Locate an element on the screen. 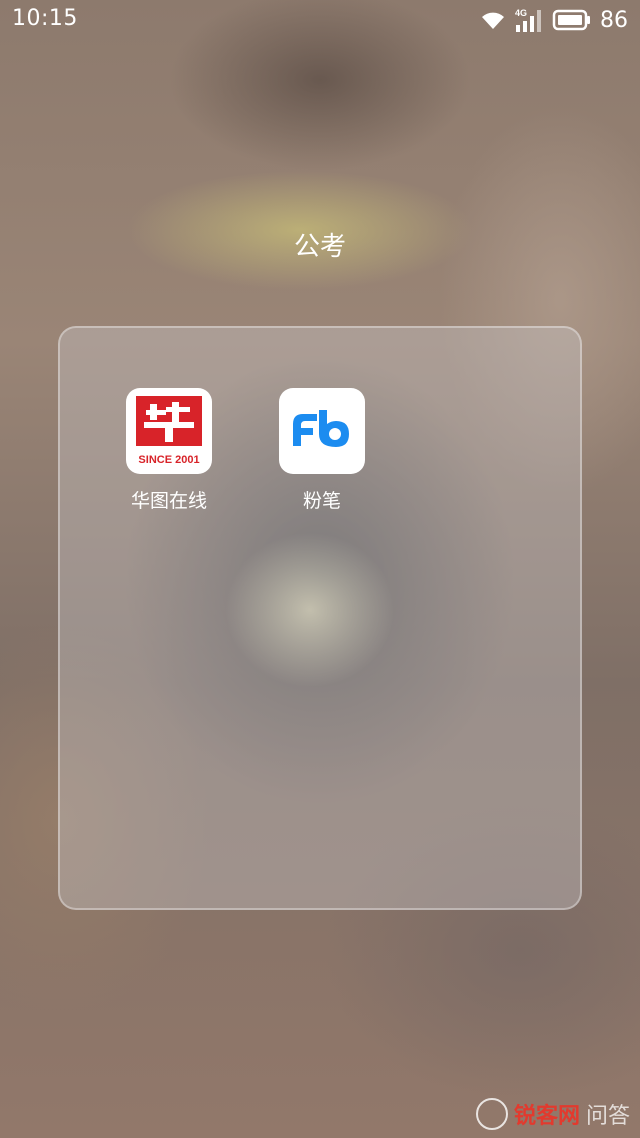  watermark-brand: 锐客网 is located at coordinates (546, 1116).